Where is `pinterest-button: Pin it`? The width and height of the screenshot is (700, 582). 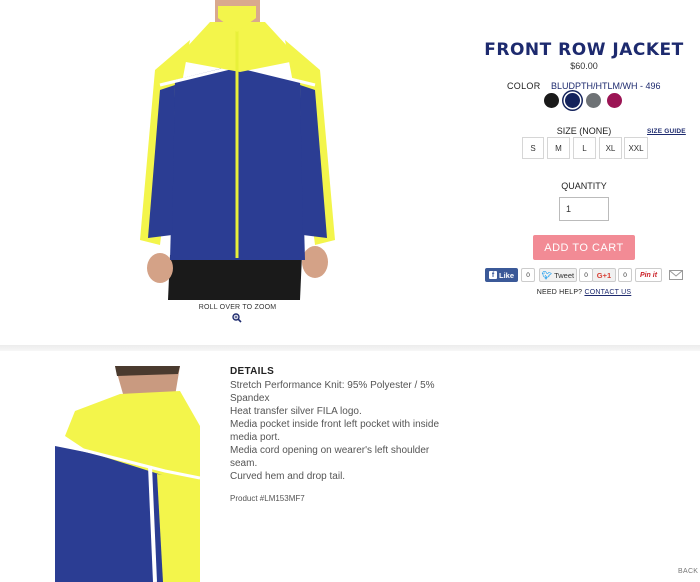
pinterest-button: Pin it is located at coordinates (648, 275).